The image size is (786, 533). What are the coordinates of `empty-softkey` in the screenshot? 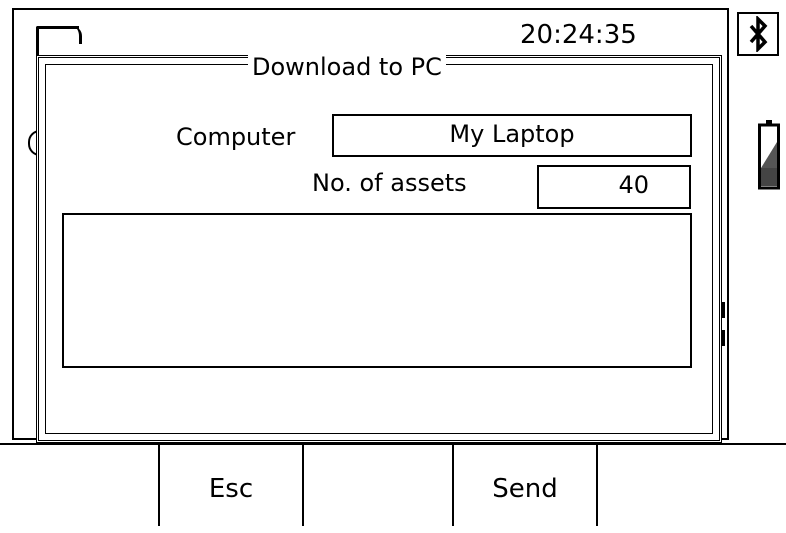 It's located at (378, 485).